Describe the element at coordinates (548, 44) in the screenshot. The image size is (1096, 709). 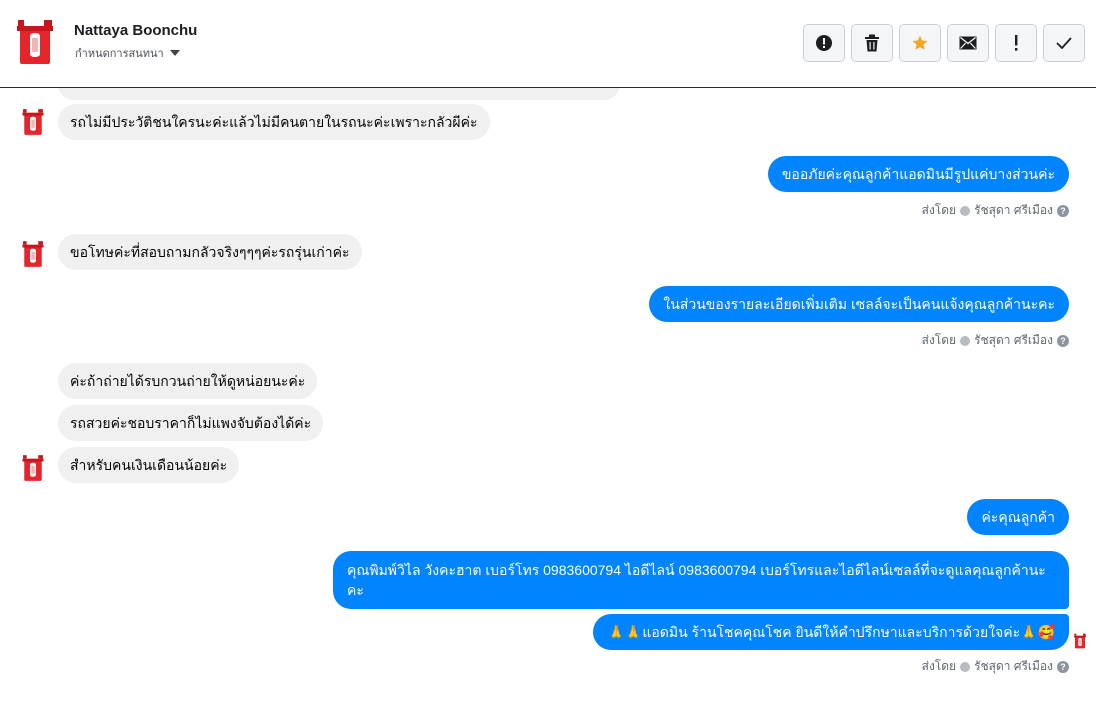
I see `conversation-header: Nattaya Boonchu กำหนดการสนทนา` at that location.